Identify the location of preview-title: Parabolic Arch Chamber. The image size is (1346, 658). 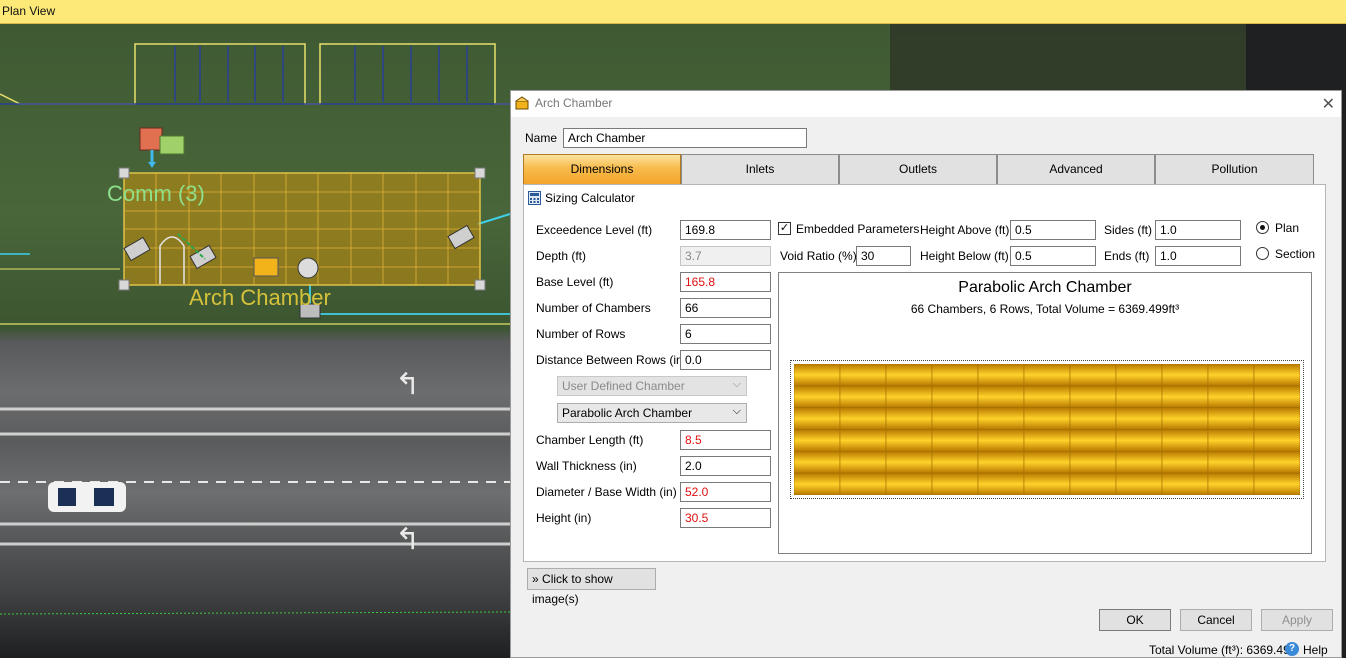
(1045, 287).